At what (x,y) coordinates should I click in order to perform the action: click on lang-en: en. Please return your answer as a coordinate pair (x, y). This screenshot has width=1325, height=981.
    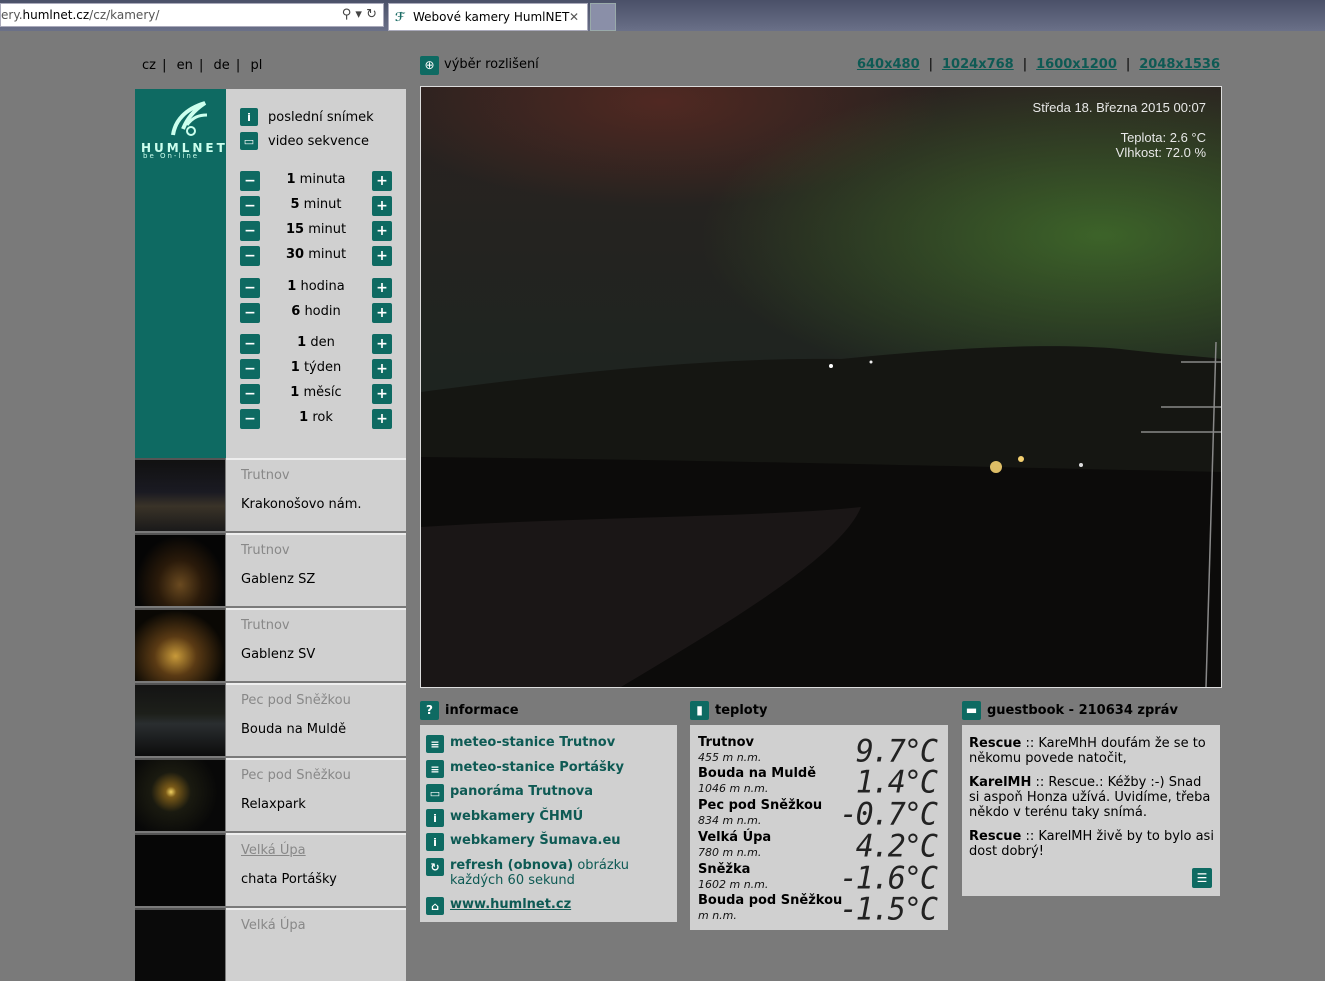
    Looking at the image, I should click on (185, 65).